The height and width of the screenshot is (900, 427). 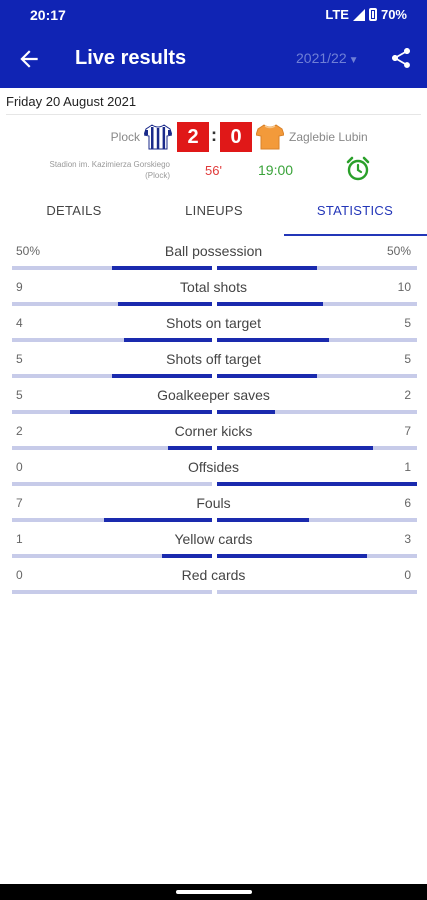 What do you see at coordinates (110, 164) in the screenshot?
I see `stadium-name: Stadion im. Kazimierza Gorskiego` at bounding box center [110, 164].